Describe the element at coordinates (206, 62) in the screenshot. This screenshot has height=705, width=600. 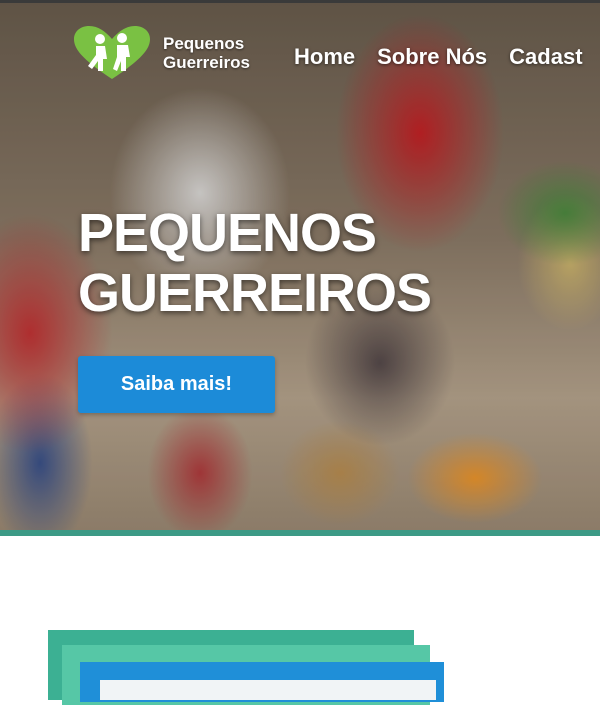
I see `brand-line-2: Guerreiros` at that location.